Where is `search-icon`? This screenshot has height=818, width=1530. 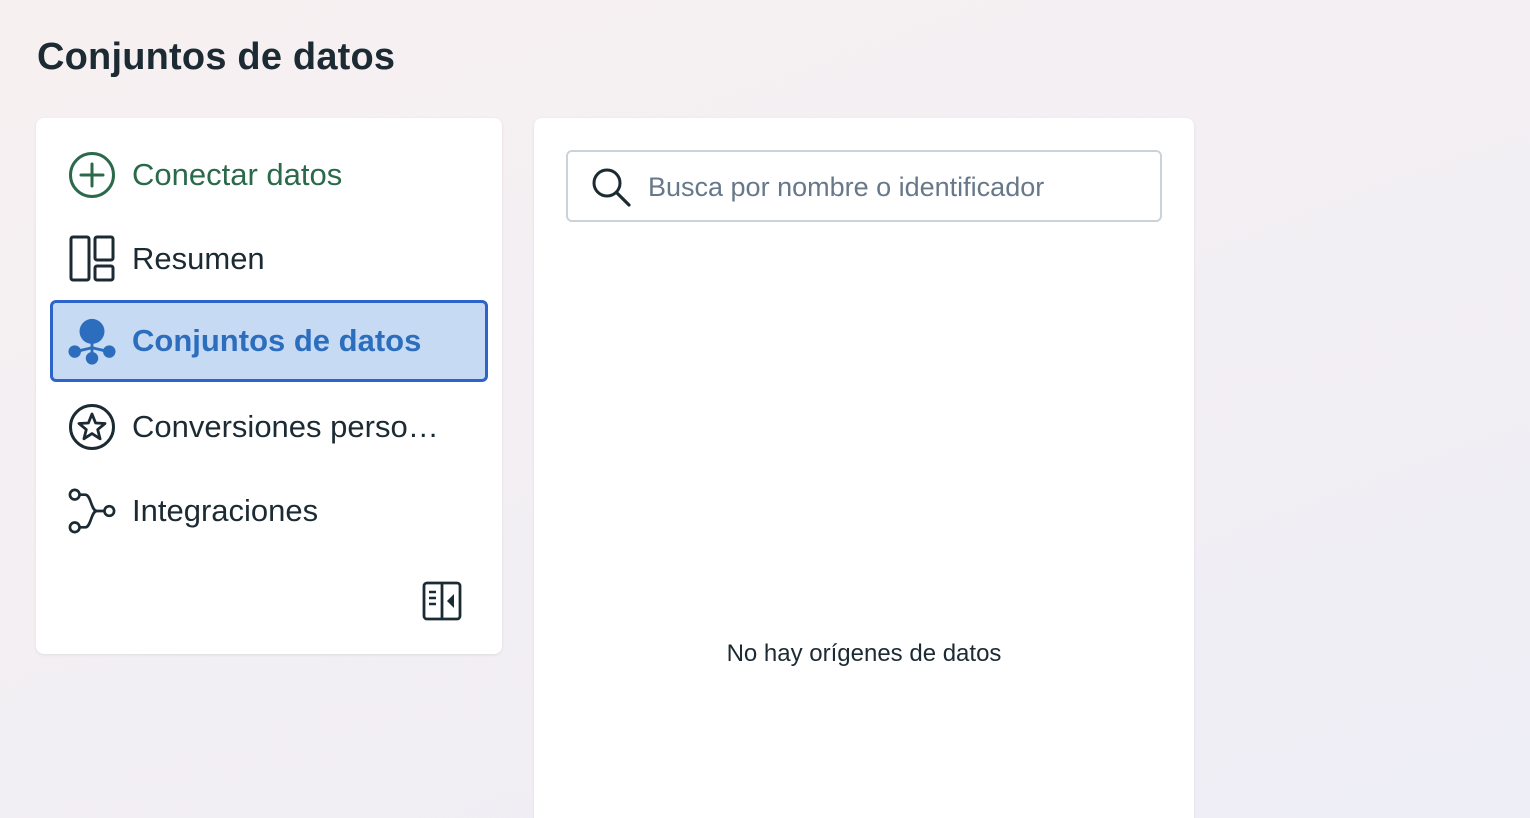
search-icon is located at coordinates (611, 187).